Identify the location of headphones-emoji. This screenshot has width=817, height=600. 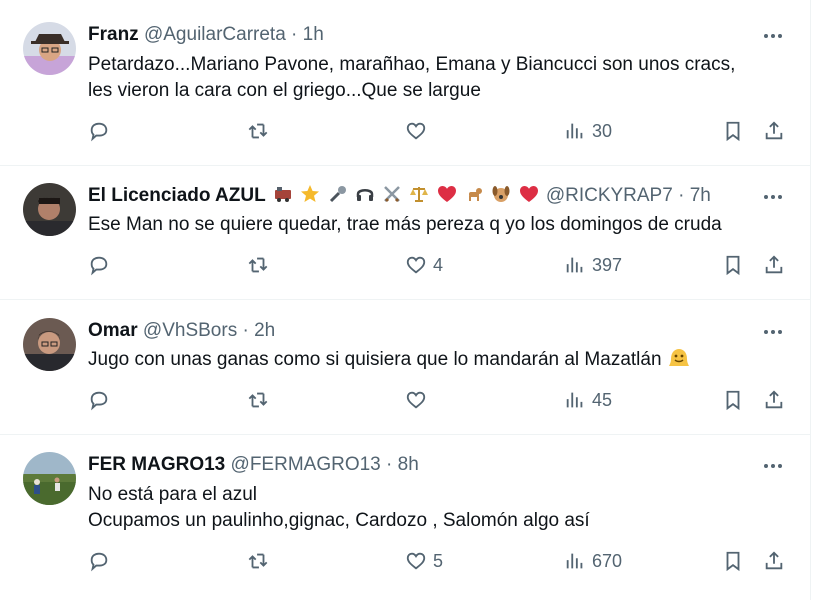
(365, 194).